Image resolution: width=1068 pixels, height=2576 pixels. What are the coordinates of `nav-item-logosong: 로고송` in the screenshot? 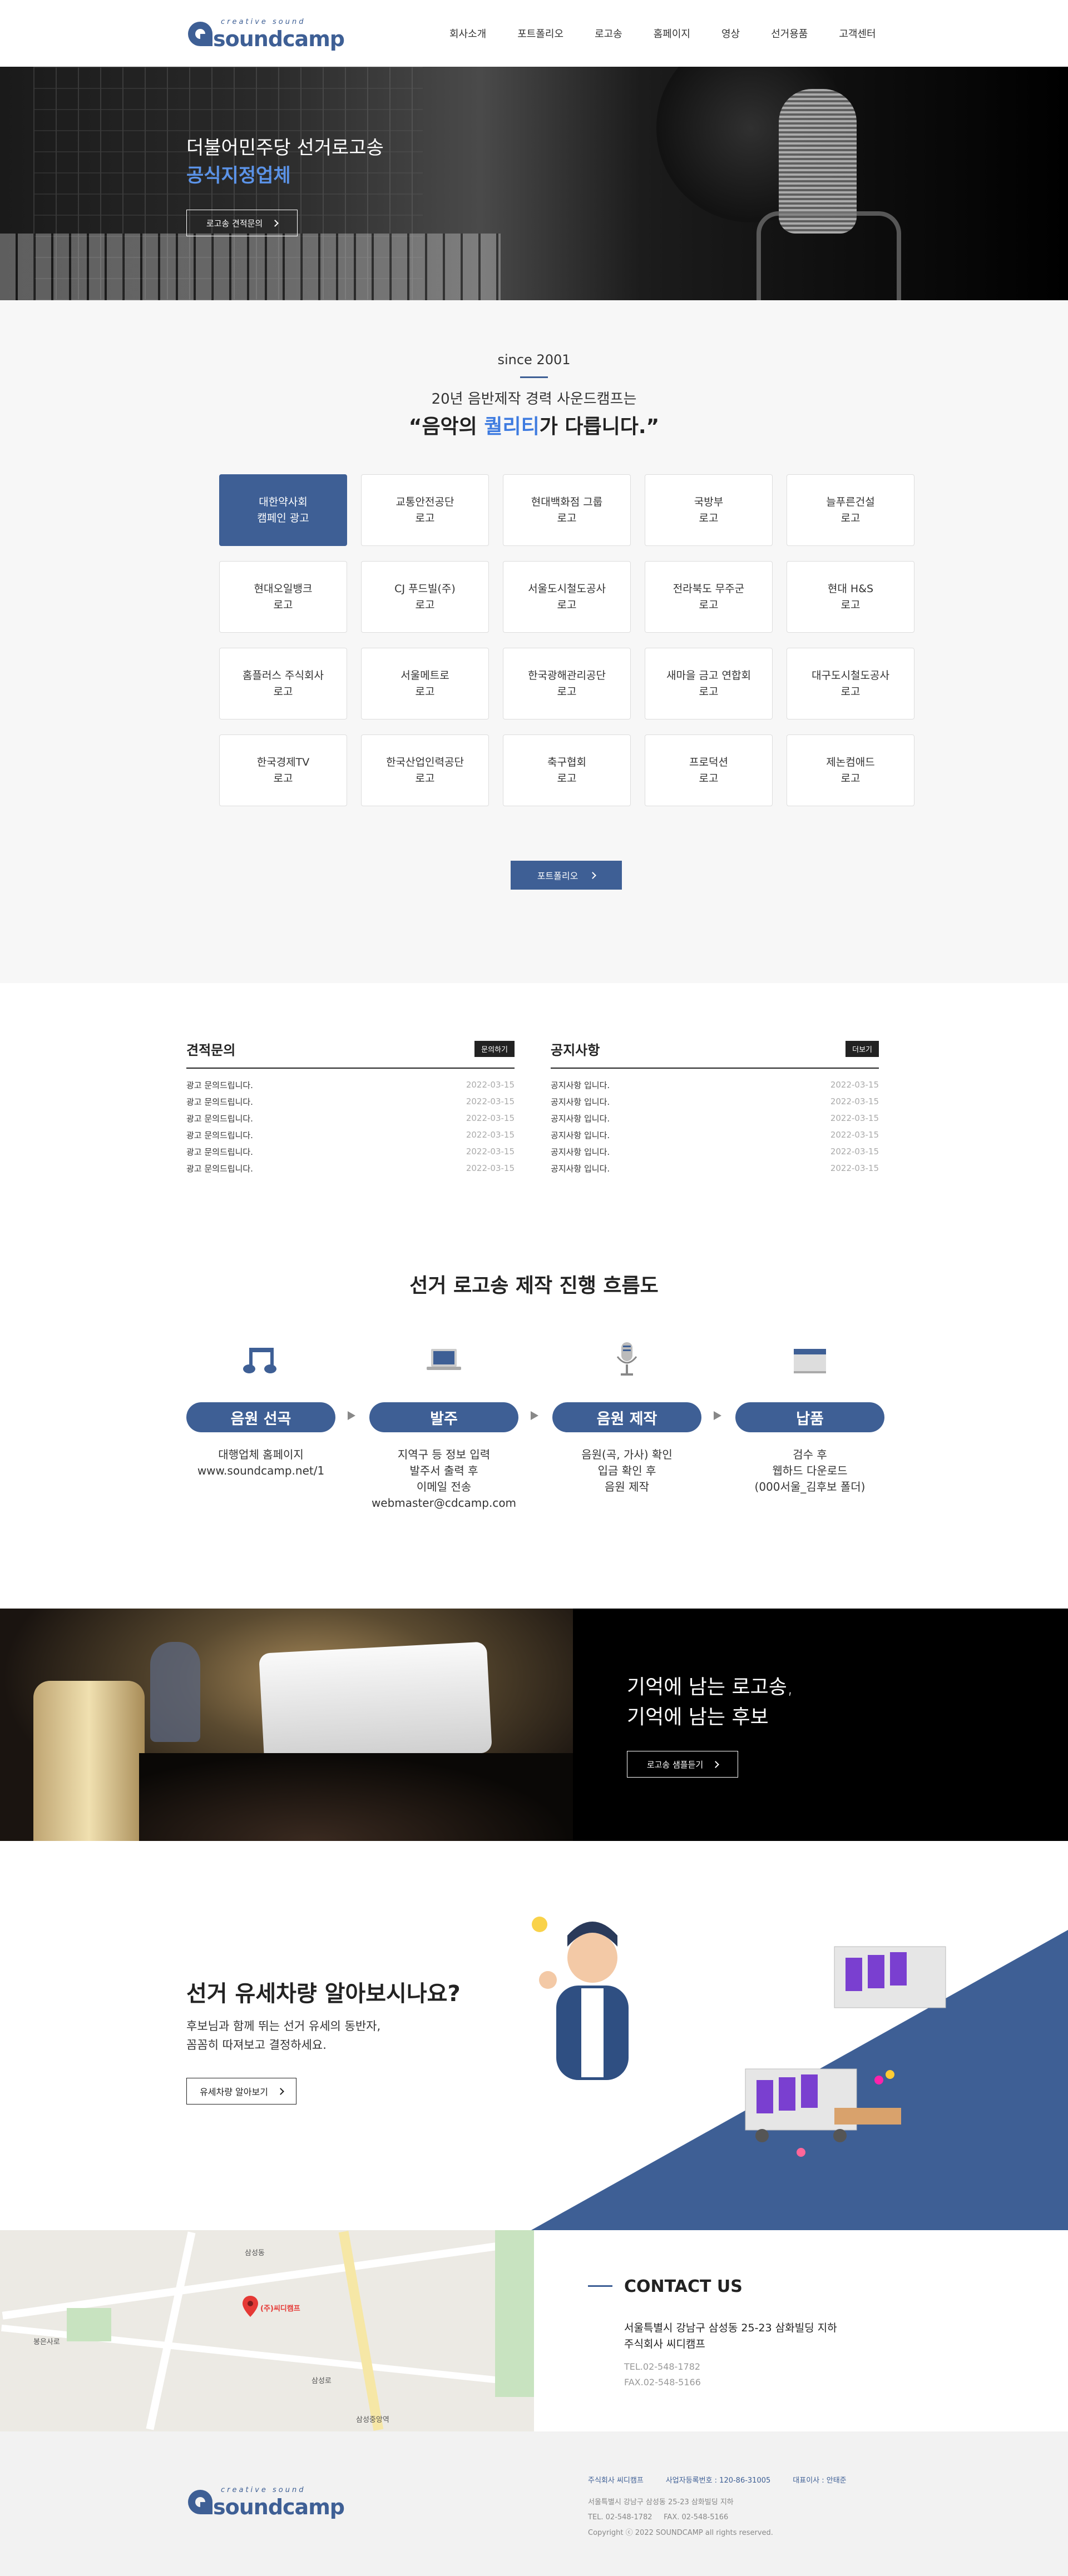 It's located at (608, 33).